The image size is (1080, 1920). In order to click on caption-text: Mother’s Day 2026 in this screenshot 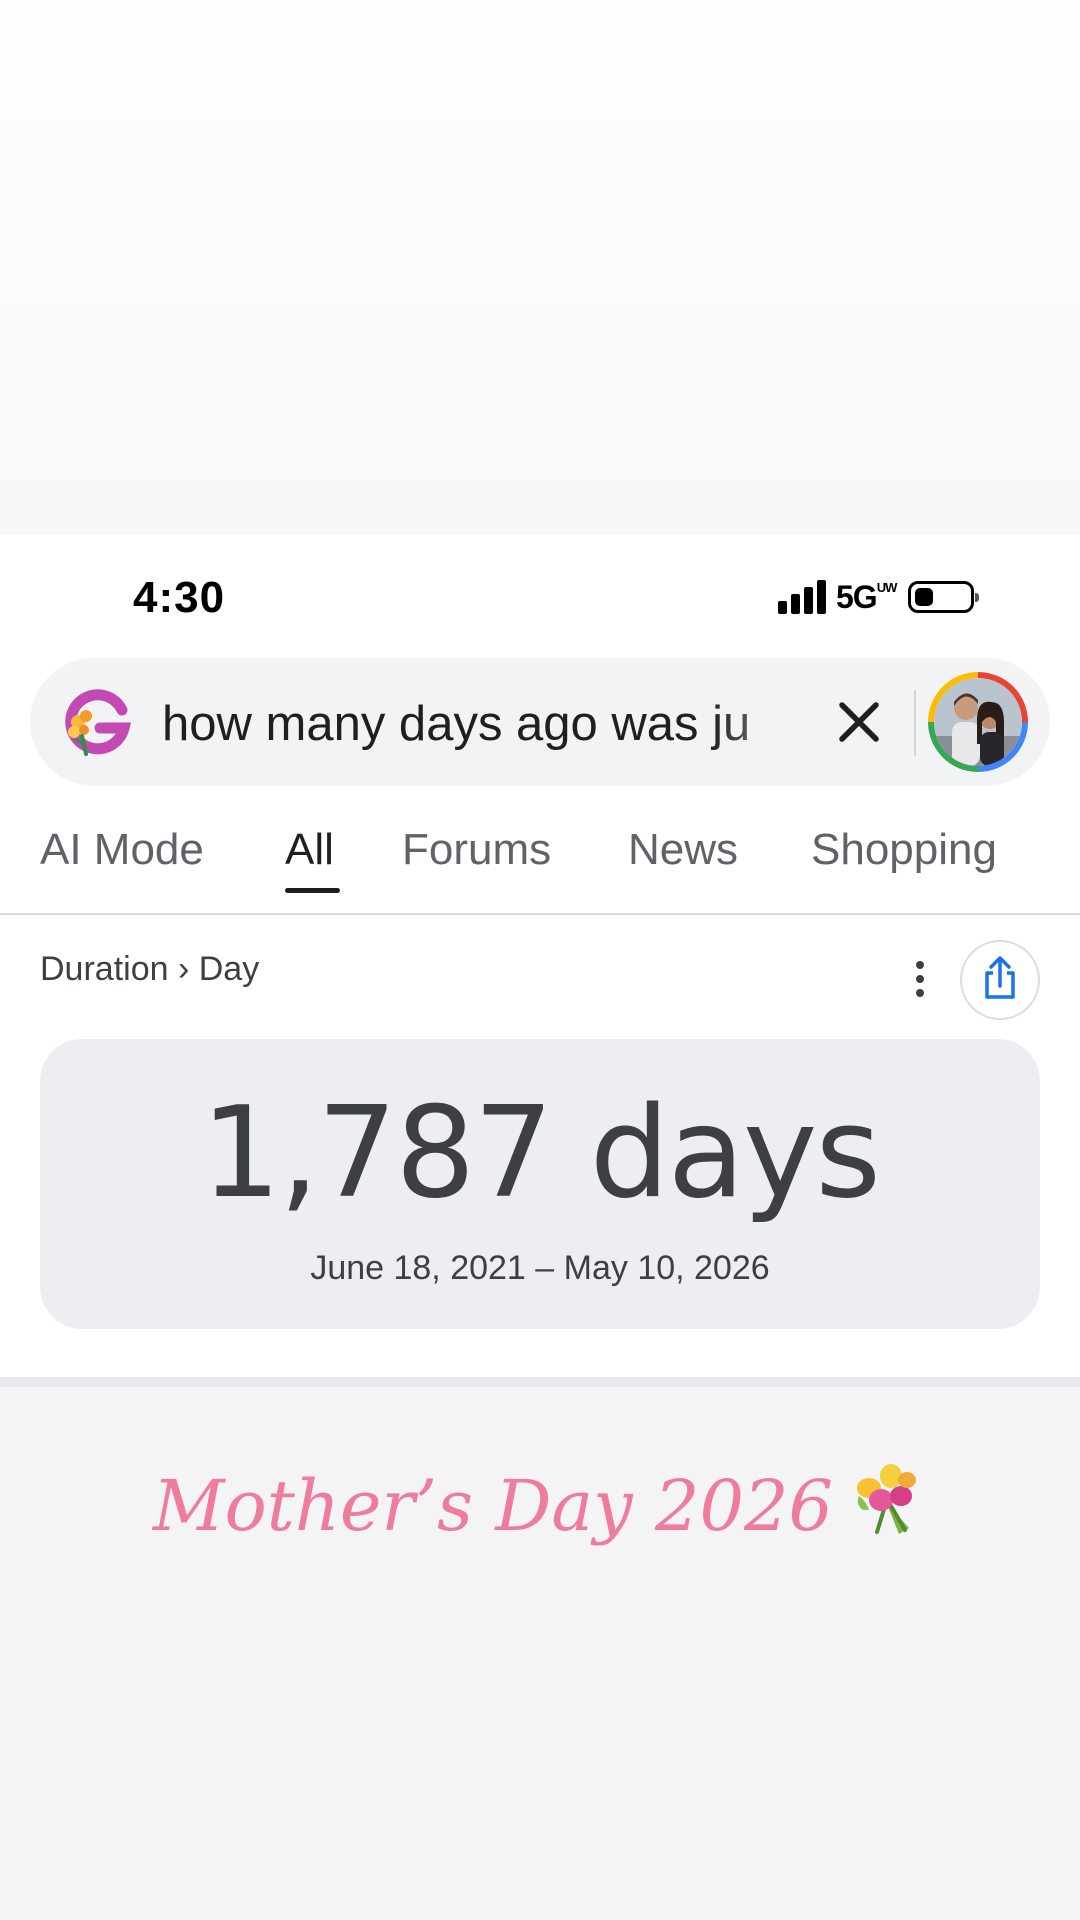, I will do `click(493, 1506)`.